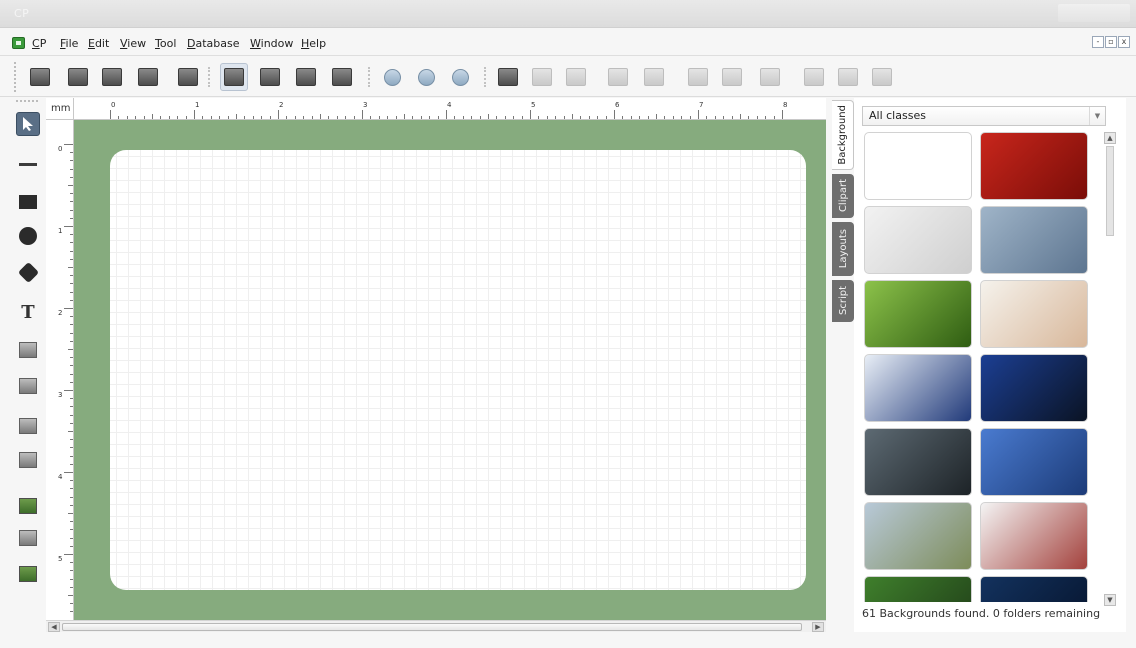  What do you see at coordinates (1124, 42) in the screenshot?
I see `close-button: x` at bounding box center [1124, 42].